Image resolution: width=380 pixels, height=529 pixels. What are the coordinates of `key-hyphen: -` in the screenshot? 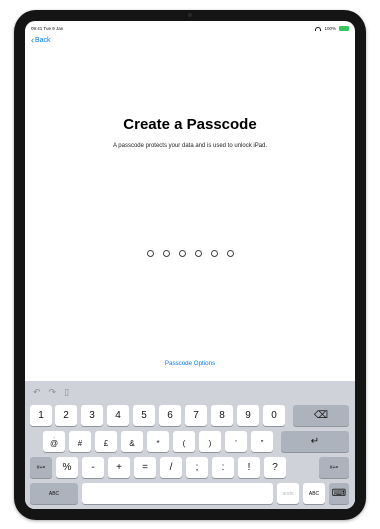 It's located at (93, 467).